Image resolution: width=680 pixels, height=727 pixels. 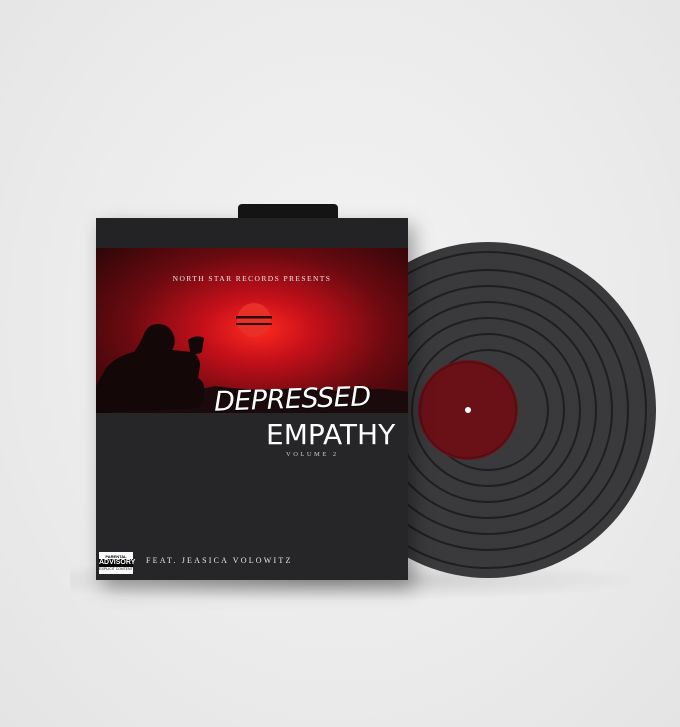 What do you see at coordinates (468, 410) in the screenshot?
I see `spindle-hole` at bounding box center [468, 410].